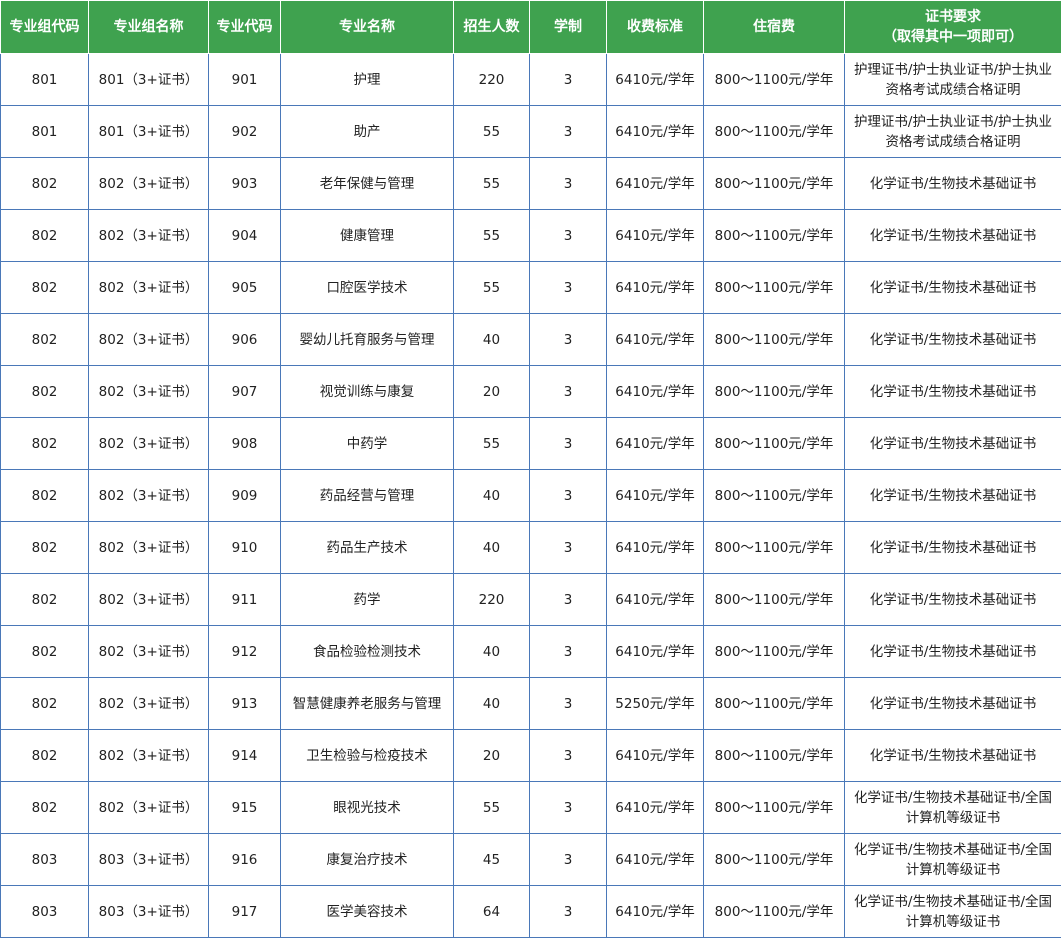 Image resolution: width=1061 pixels, height=938 pixels. What do you see at coordinates (245, 600) in the screenshot?
I see `cell-major-code: 911` at bounding box center [245, 600].